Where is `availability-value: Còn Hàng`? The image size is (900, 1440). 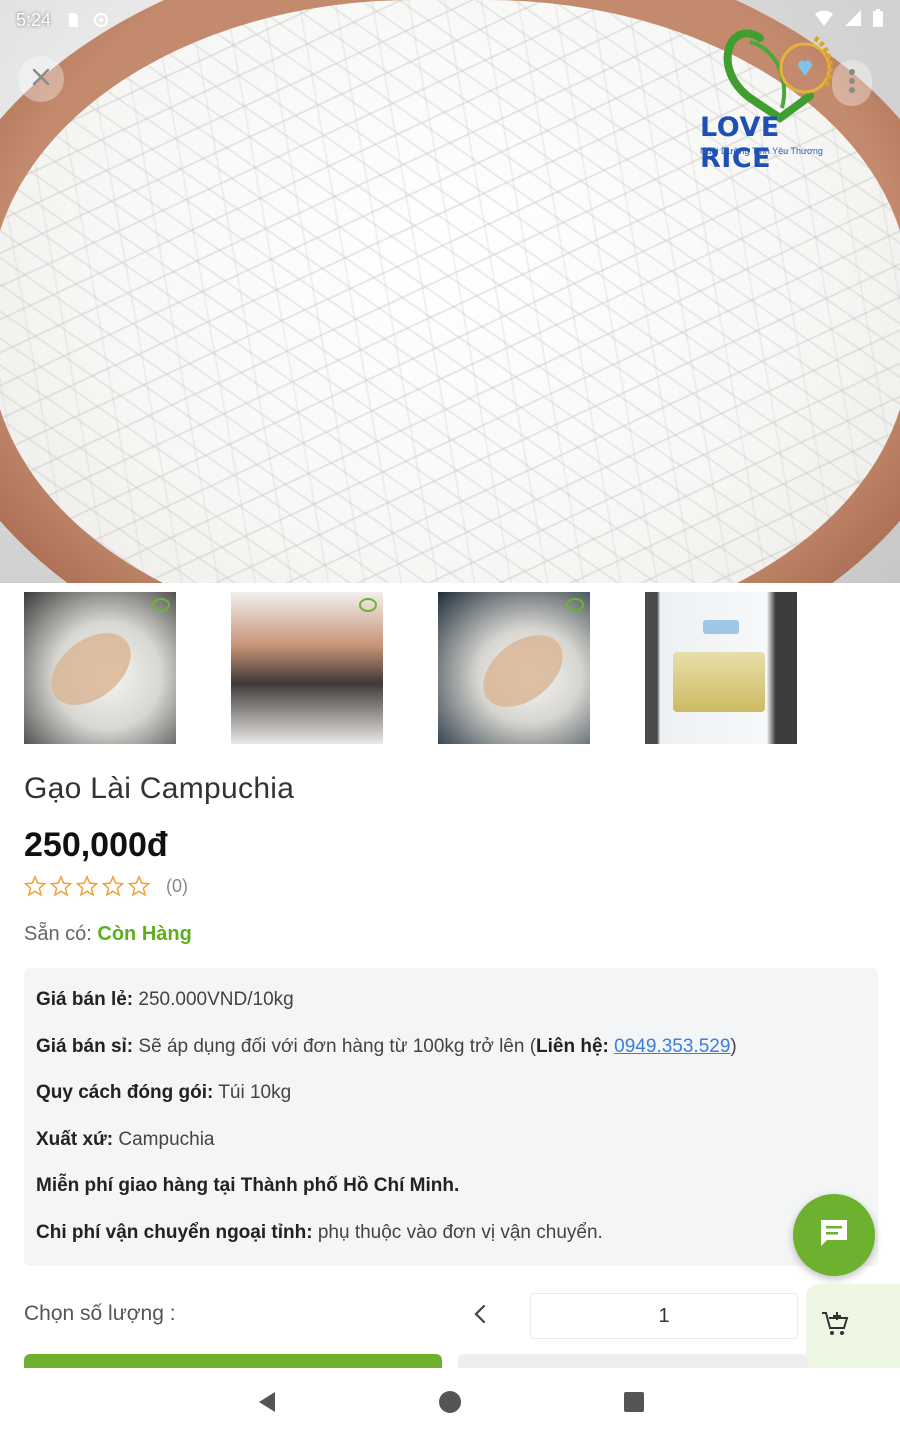 availability-value: Còn Hàng is located at coordinates (144, 934).